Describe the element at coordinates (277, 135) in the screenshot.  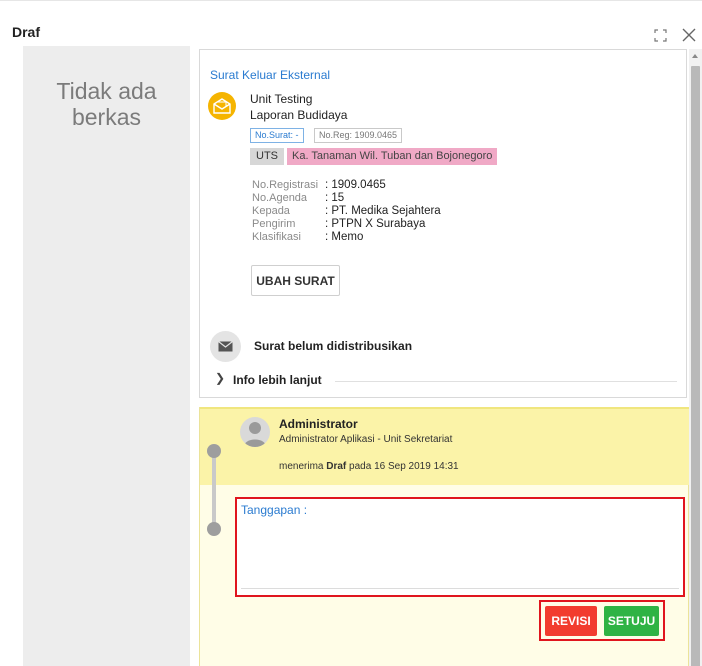
I see `letter-number-chip: No.Surat: -` at that location.